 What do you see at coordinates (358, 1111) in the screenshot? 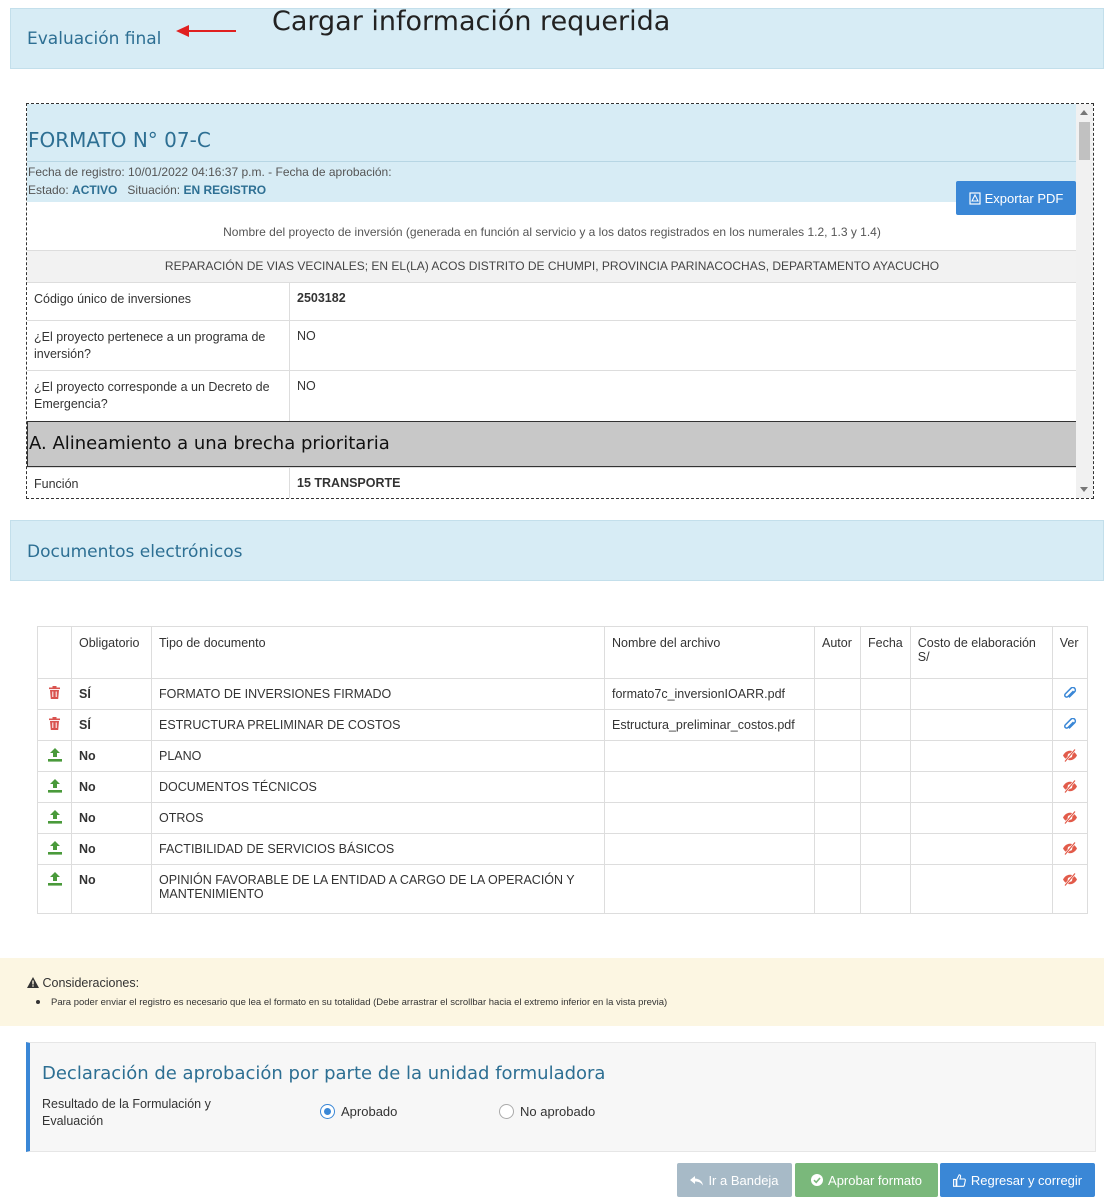
I see `radio-aprobado: Aprobado` at bounding box center [358, 1111].